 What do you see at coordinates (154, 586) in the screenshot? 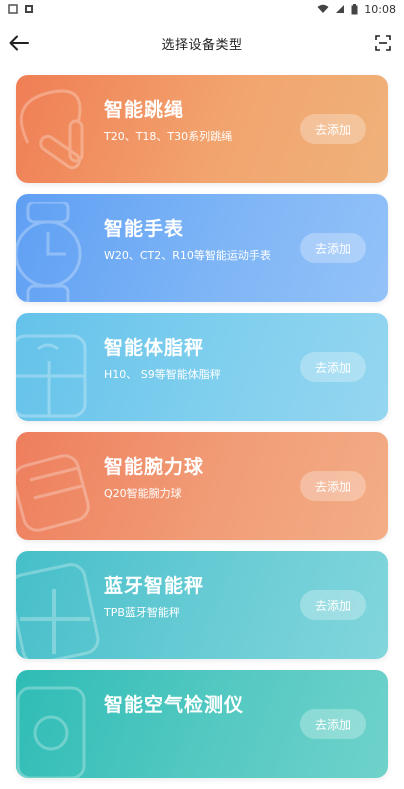
I see `device-name: 蓝牙智能秤` at bounding box center [154, 586].